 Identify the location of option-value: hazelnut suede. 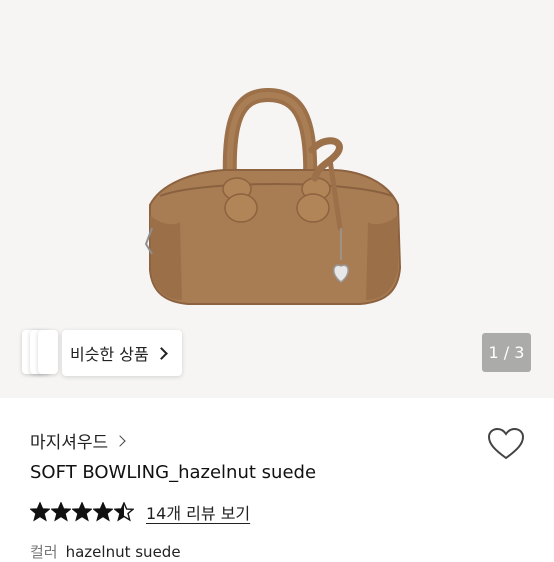
(123, 552).